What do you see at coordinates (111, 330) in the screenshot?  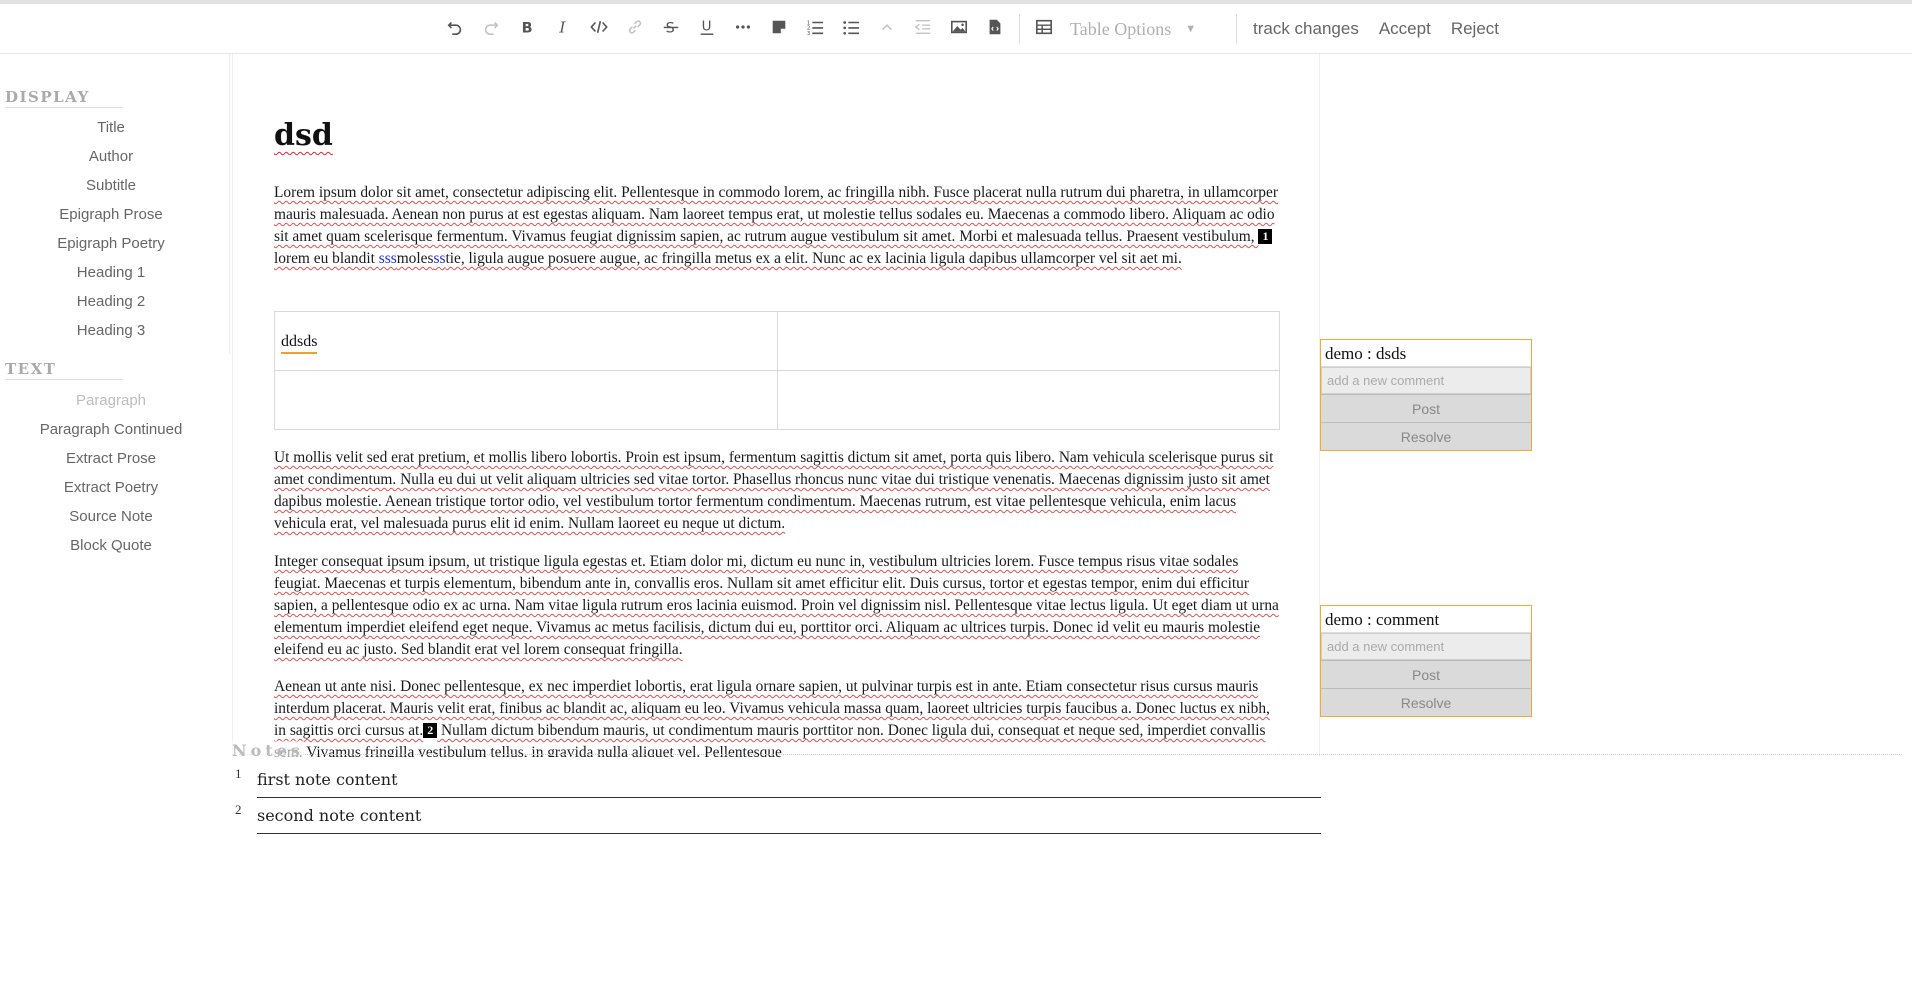 I see `style-heading-3: Heading 3` at bounding box center [111, 330].